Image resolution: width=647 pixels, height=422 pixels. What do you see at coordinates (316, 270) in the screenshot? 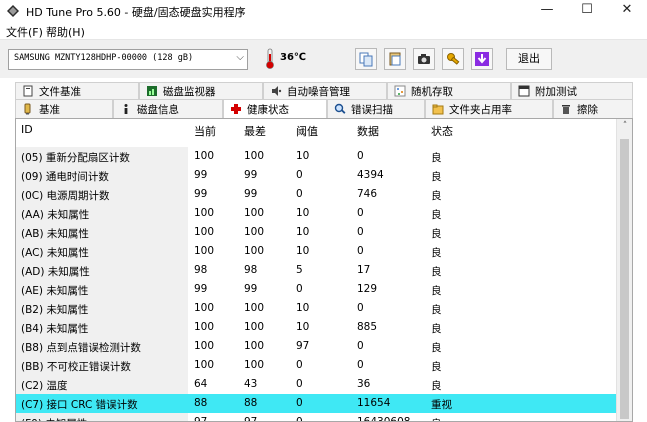
I see `table-row: (AD) 未知属性 98 98 5 17 良` at bounding box center [316, 270].